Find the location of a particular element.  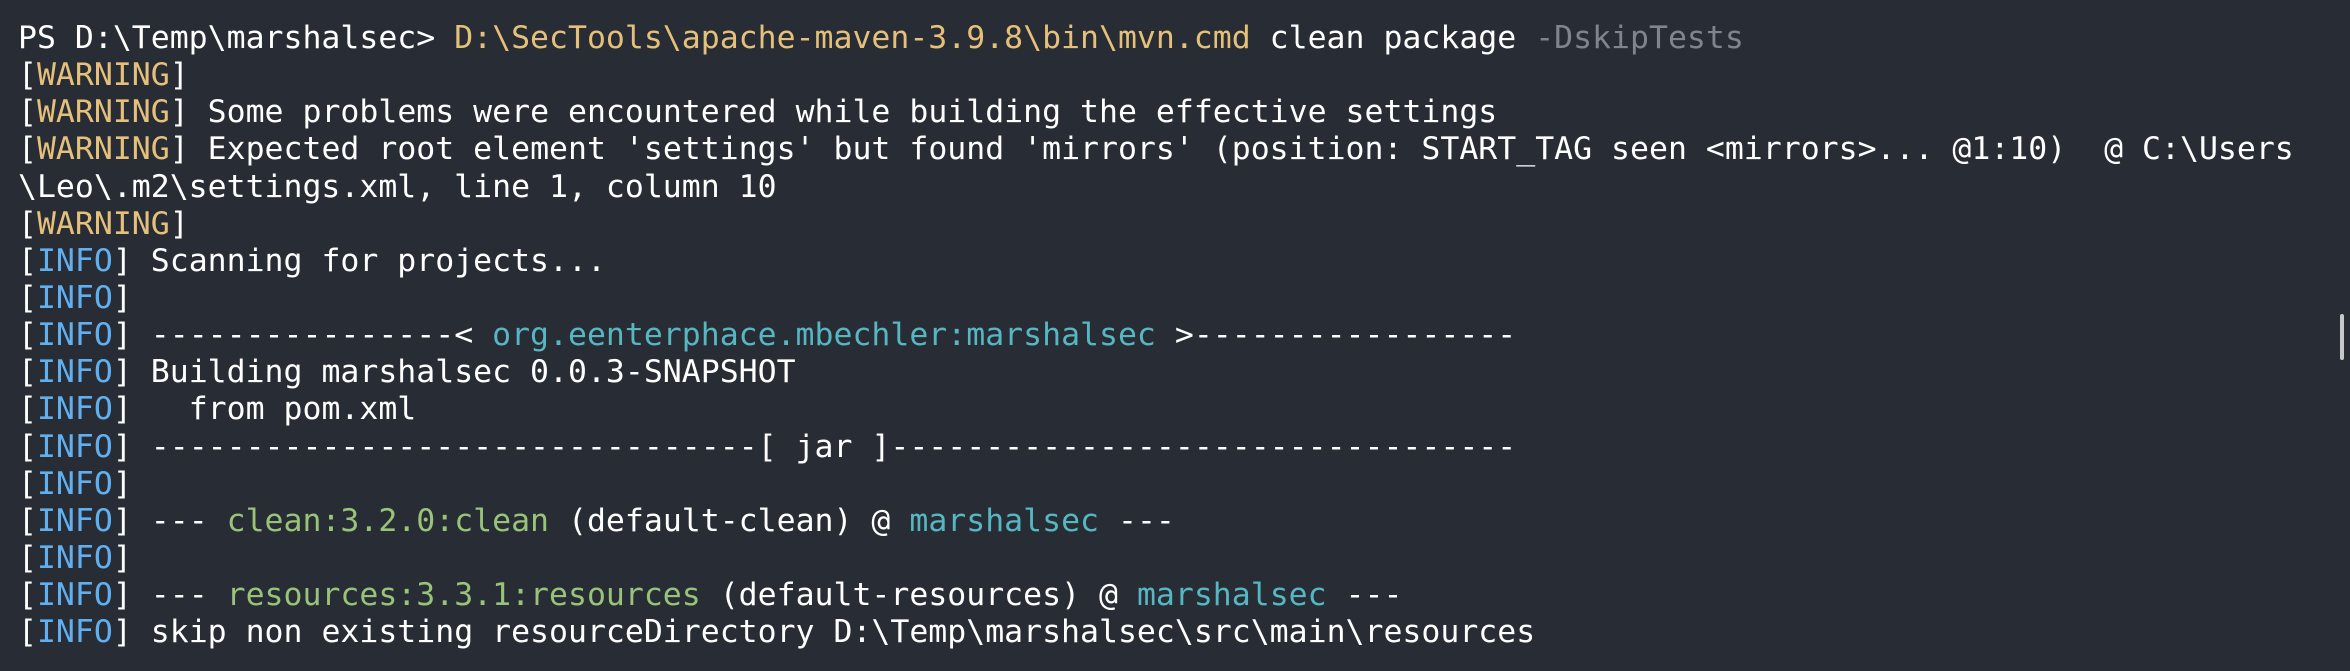

scrollbar is located at coordinates (2342, 335).